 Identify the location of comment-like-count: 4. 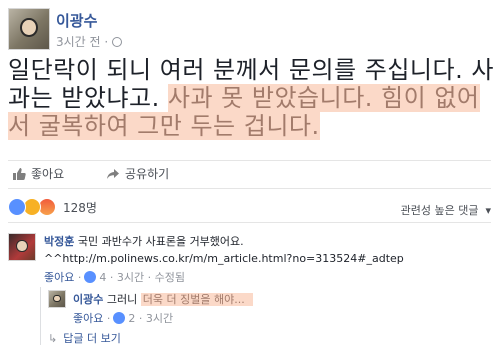
(102, 277).